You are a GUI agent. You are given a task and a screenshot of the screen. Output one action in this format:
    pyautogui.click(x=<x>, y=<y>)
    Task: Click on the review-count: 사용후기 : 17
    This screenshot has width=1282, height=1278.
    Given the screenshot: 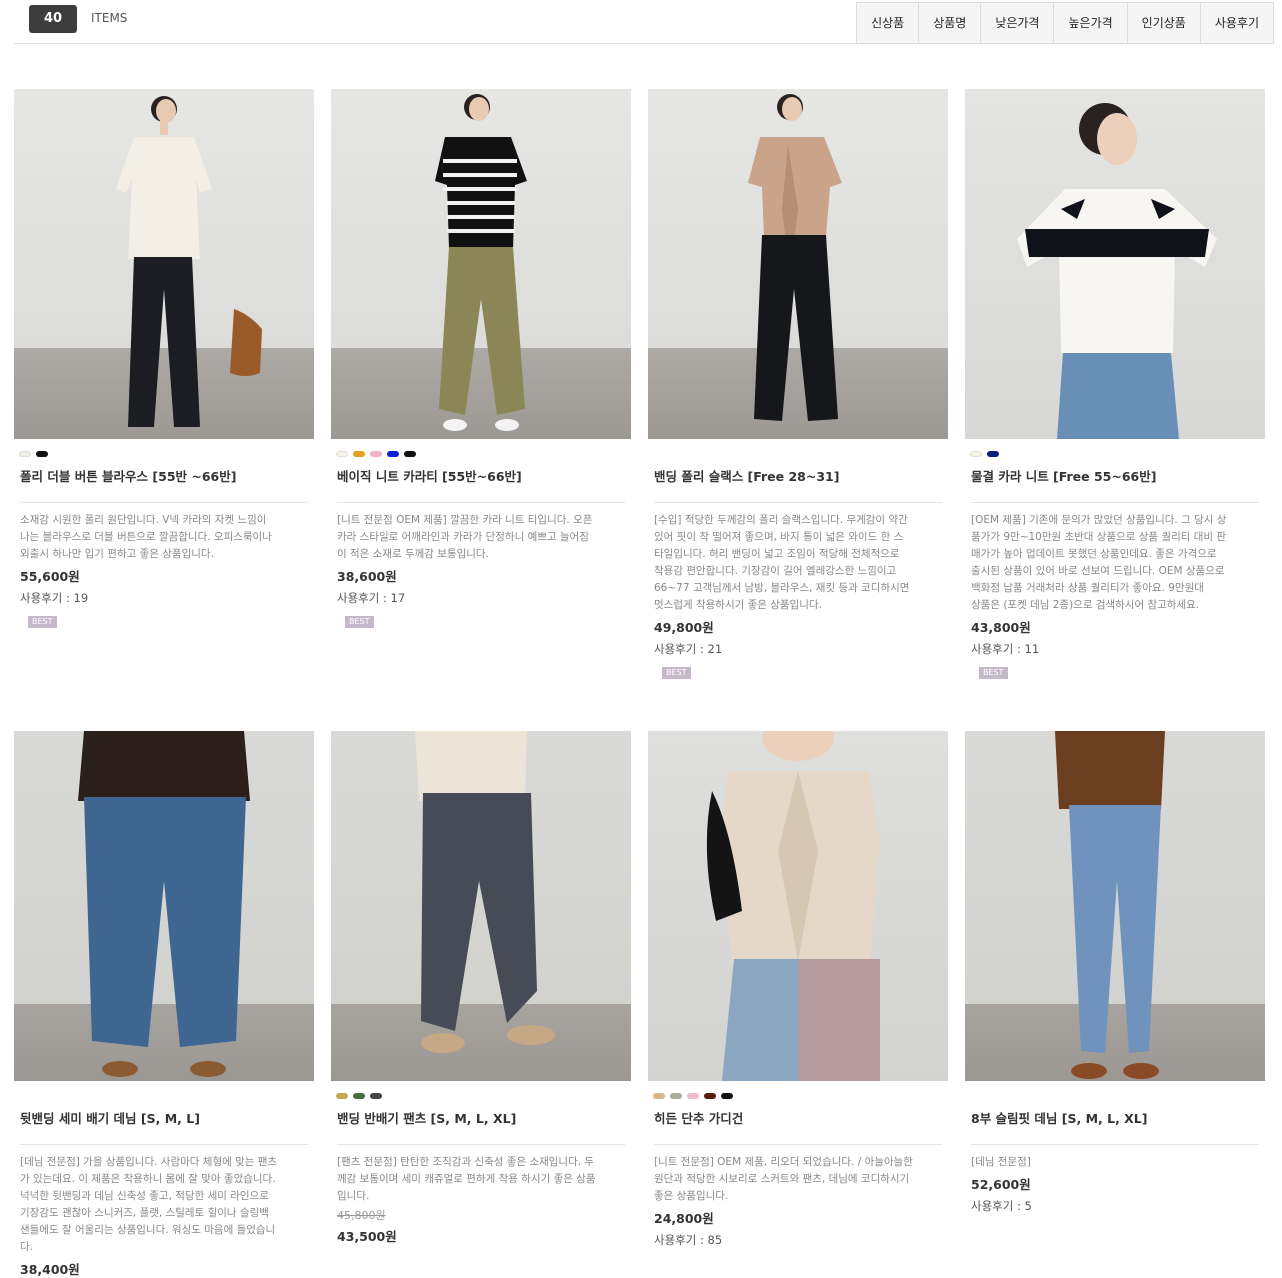 What is the action you would take?
    pyautogui.click(x=371, y=598)
    